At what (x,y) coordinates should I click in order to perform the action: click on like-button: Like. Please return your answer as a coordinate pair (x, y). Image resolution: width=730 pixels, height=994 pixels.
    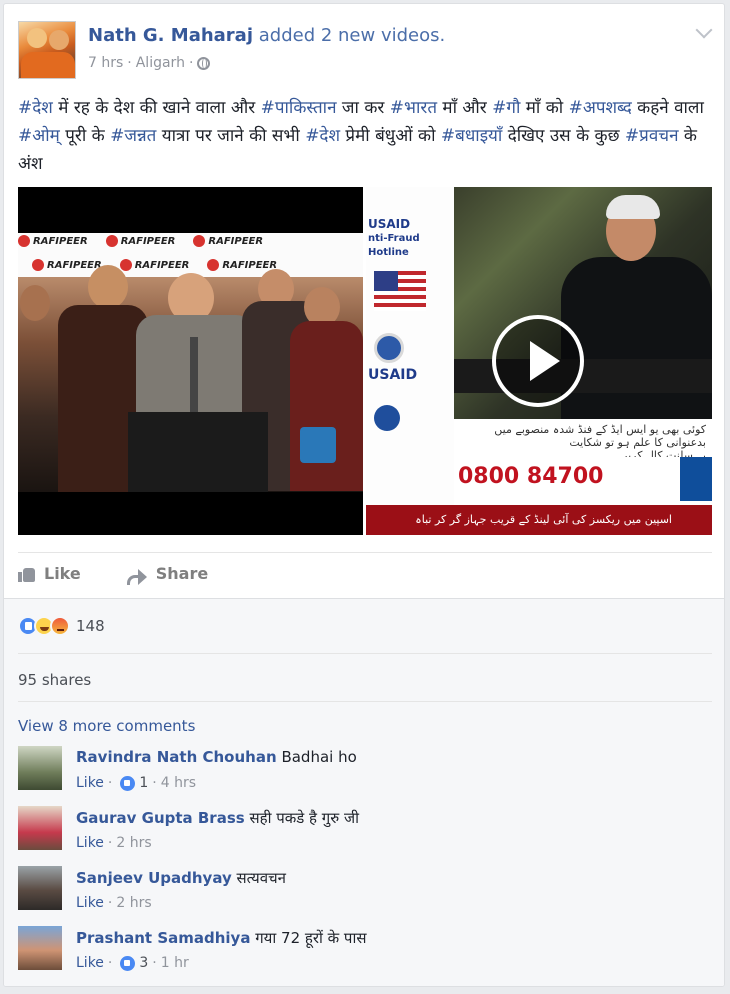
    Looking at the image, I should click on (49, 573).